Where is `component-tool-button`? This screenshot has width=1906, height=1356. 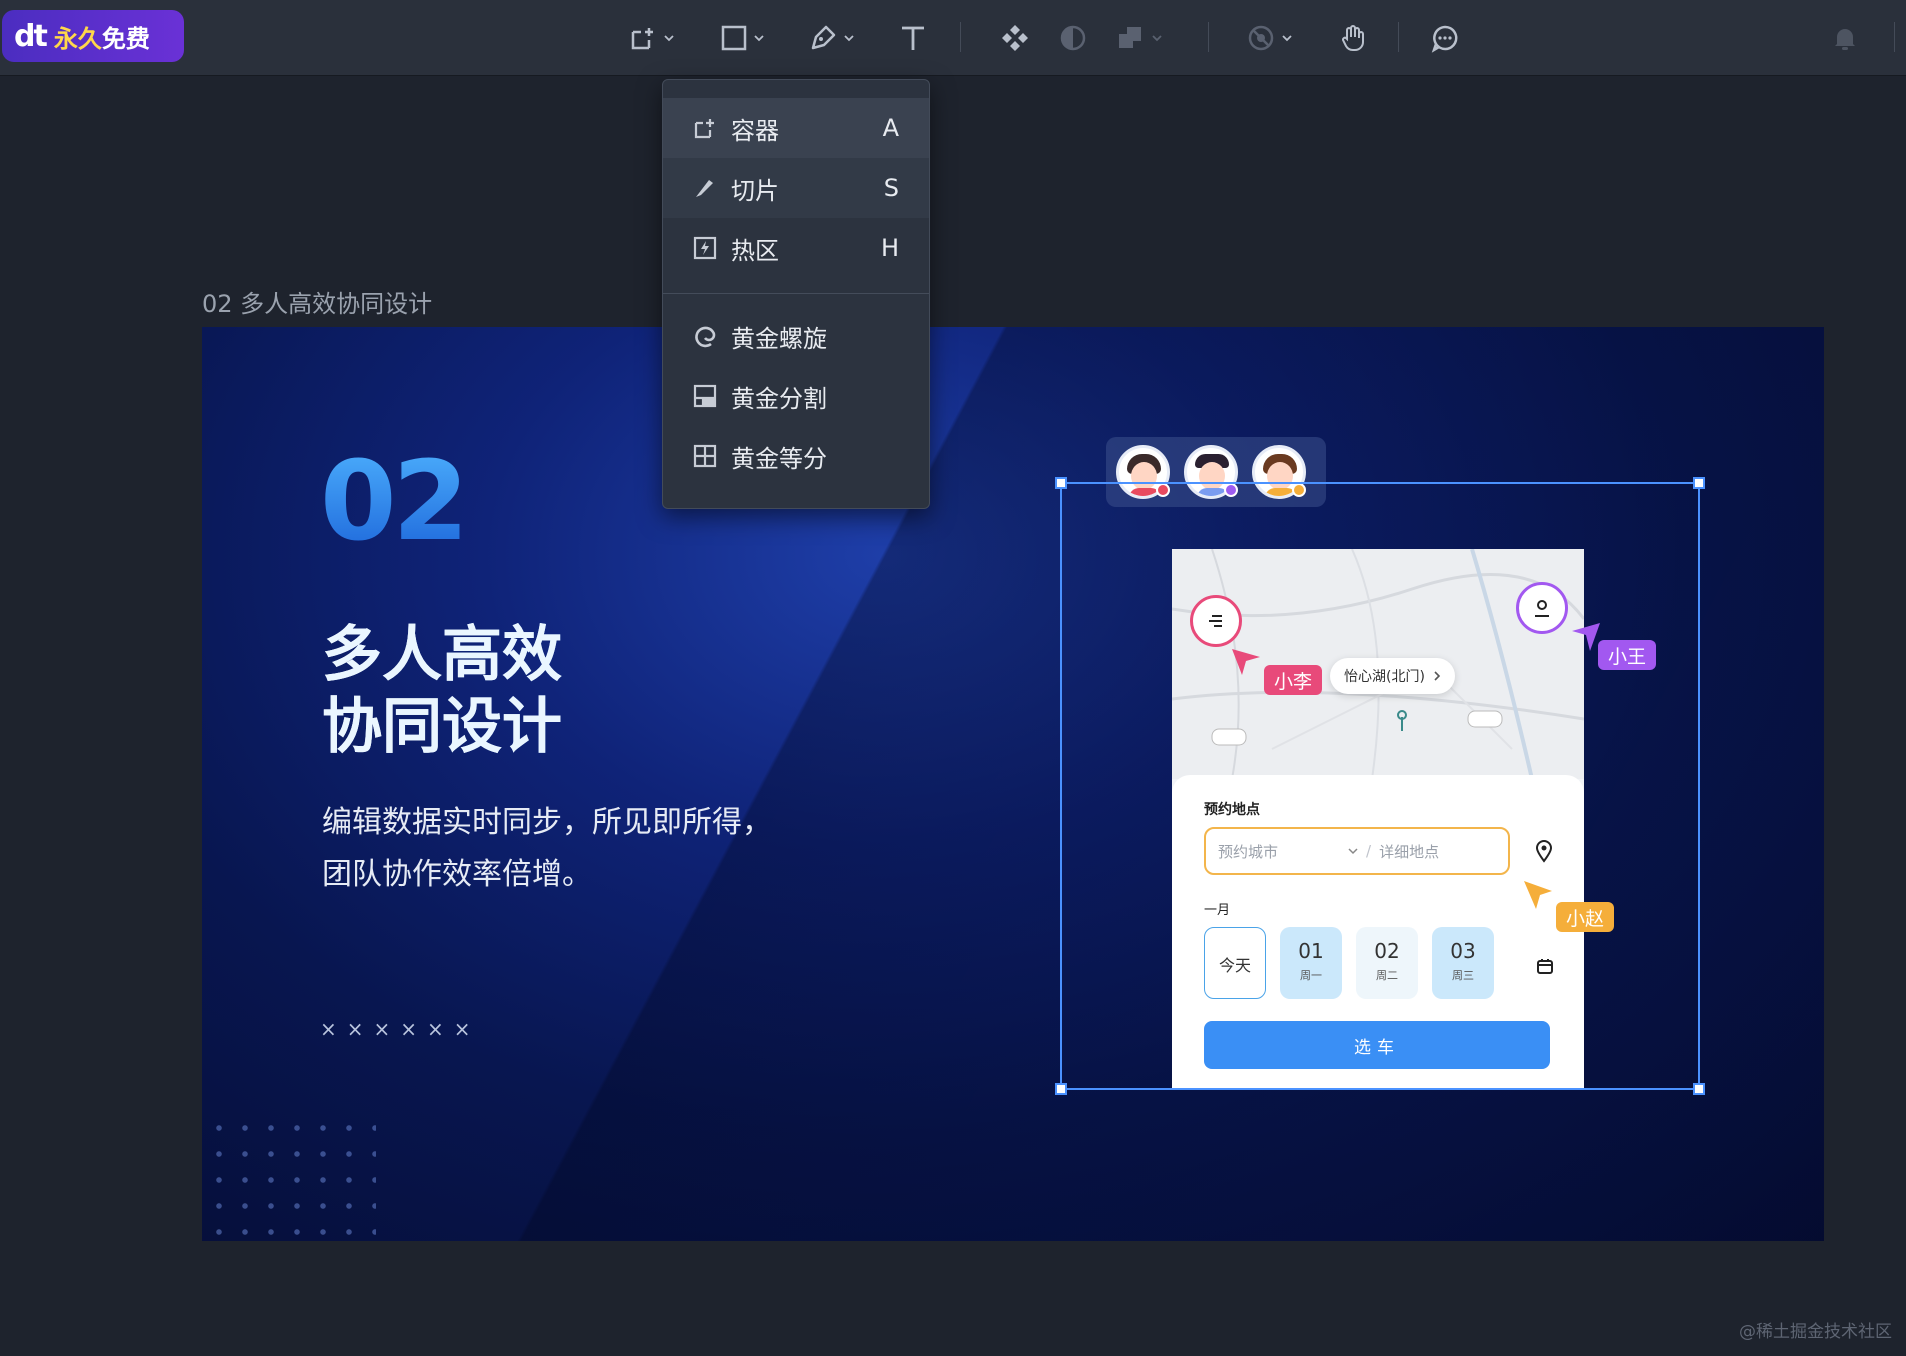 component-tool-button is located at coordinates (1015, 38).